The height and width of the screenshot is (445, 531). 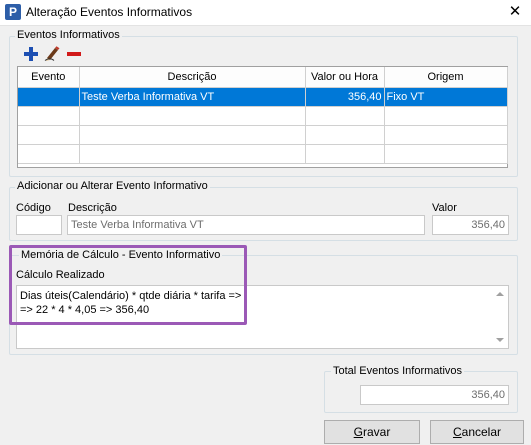 I want to click on memo-scrollbar, so click(x=501, y=317).